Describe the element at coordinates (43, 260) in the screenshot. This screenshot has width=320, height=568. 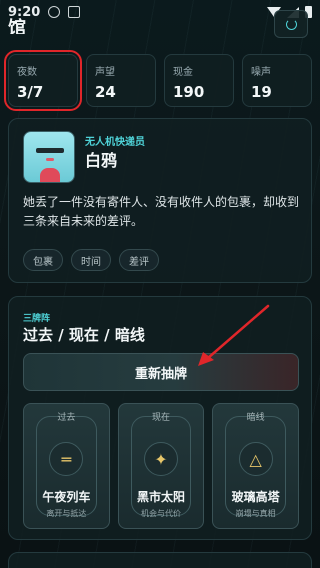
I see `tag-chip: 包裹` at that location.